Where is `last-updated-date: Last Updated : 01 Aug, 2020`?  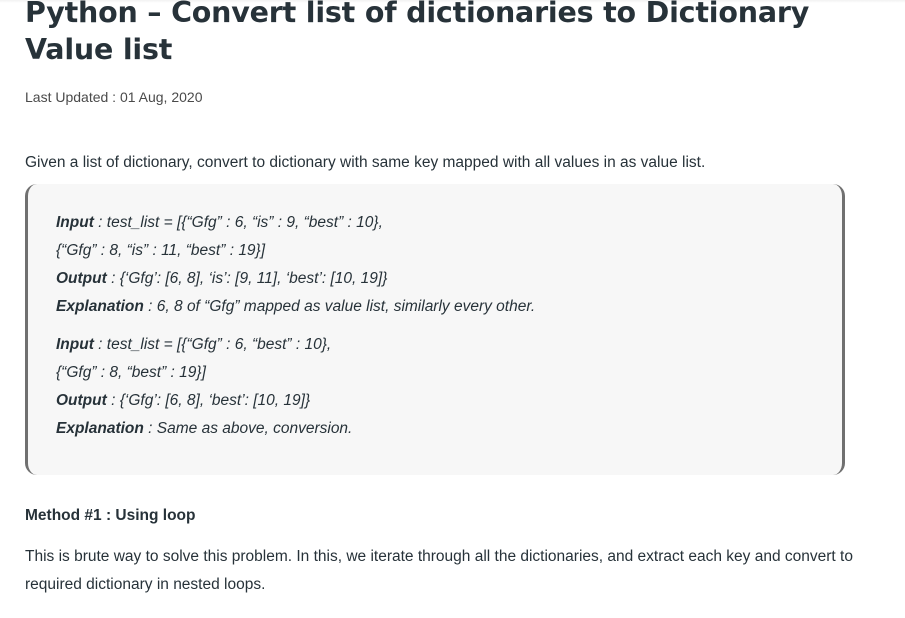 last-updated-date: Last Updated : 01 Aug, 2020 is located at coordinates (114, 97).